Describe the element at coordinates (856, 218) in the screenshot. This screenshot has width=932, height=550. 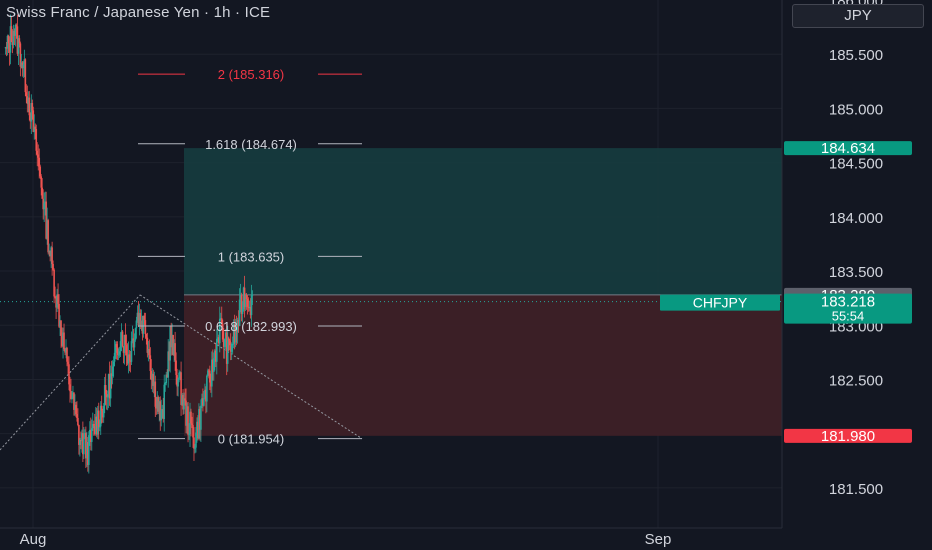
I see `price-tick-label: 184.000` at that location.